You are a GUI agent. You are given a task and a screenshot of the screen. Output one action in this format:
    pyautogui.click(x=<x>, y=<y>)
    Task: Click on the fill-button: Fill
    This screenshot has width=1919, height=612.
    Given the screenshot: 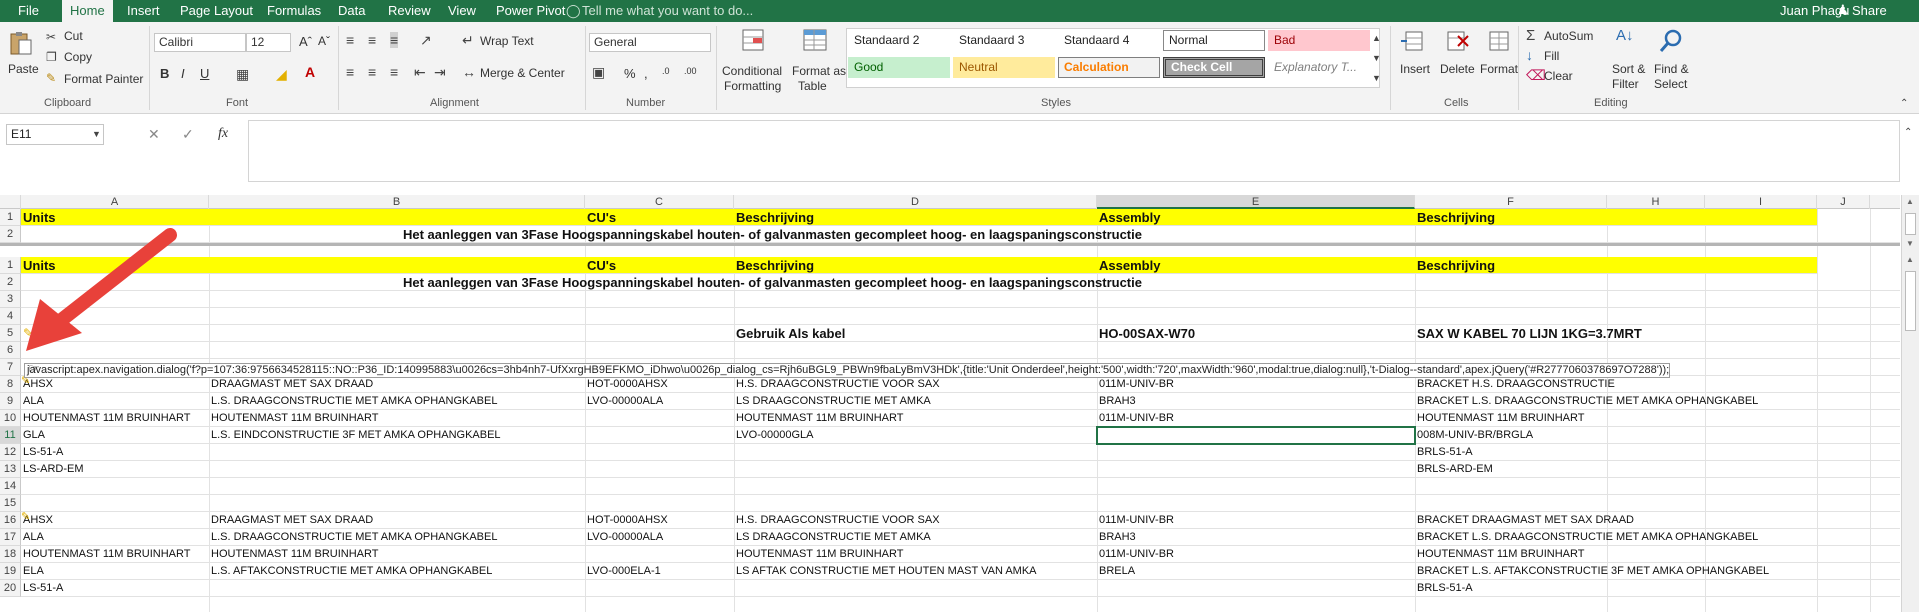 What is the action you would take?
    pyautogui.click(x=1551, y=56)
    